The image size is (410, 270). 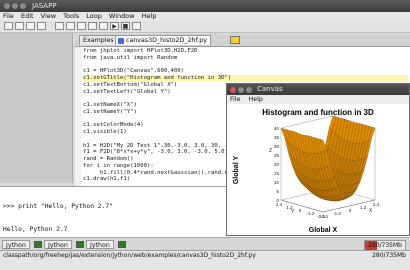 What do you see at coordinates (167, 40) in the screenshot?
I see `tab-canvas-script-label: canvas3D_histo2D_2hf.py` at bounding box center [167, 40].